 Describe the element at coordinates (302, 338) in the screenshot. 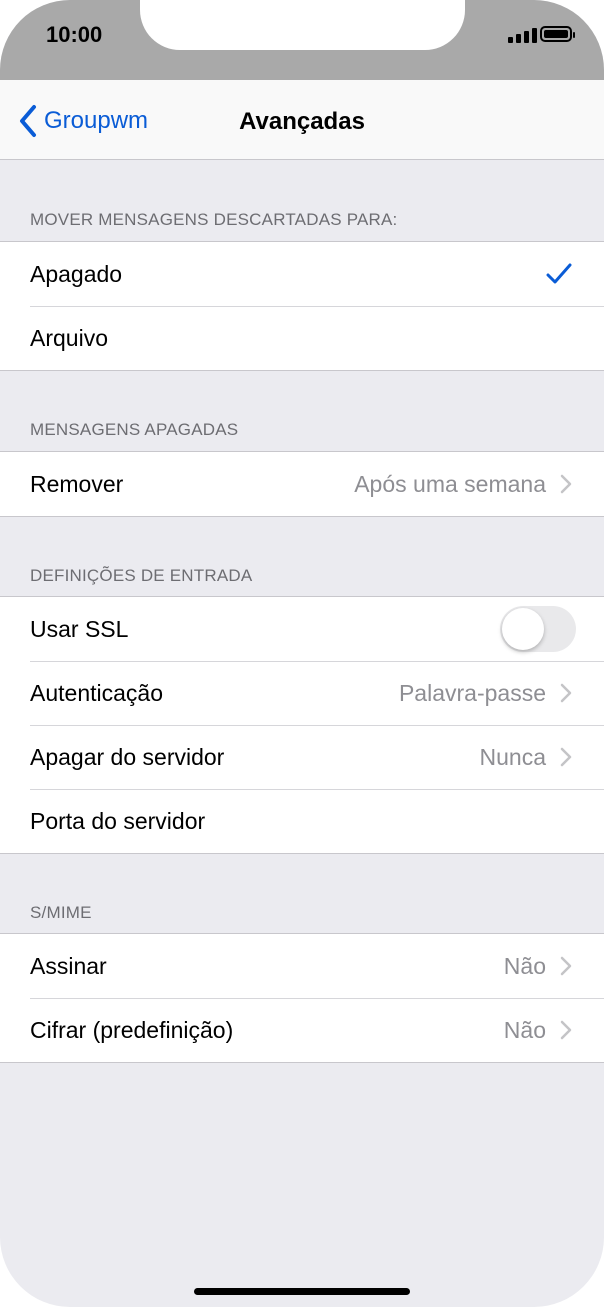

I see `option-arquivo: Arquivo` at that location.